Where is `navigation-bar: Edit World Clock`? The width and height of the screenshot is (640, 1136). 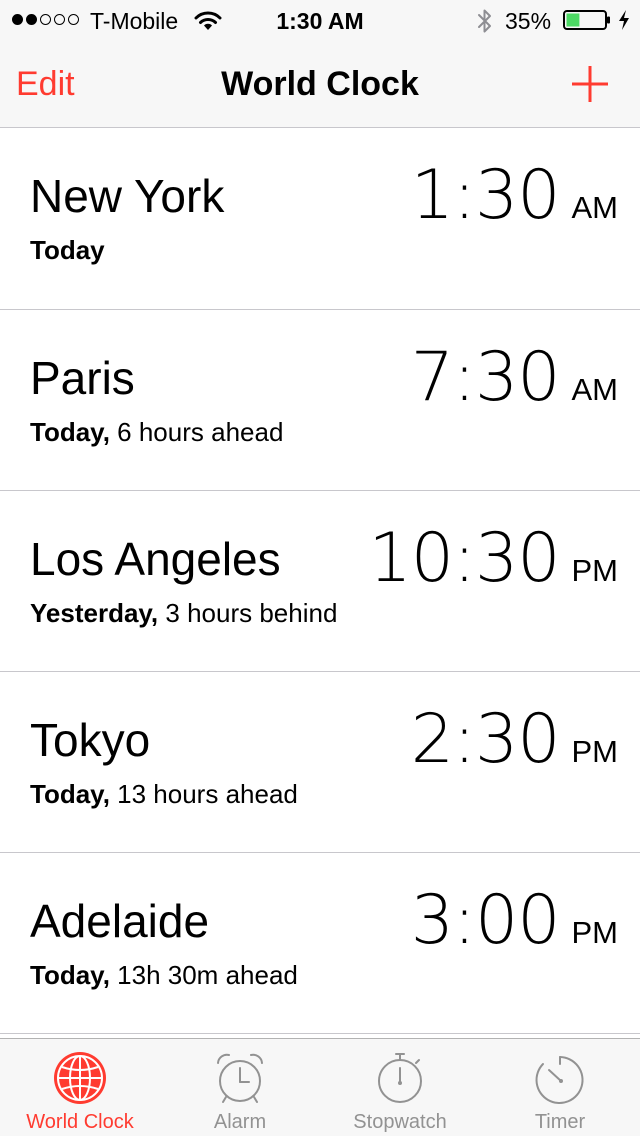
navigation-bar: Edit World Clock is located at coordinates (320, 84).